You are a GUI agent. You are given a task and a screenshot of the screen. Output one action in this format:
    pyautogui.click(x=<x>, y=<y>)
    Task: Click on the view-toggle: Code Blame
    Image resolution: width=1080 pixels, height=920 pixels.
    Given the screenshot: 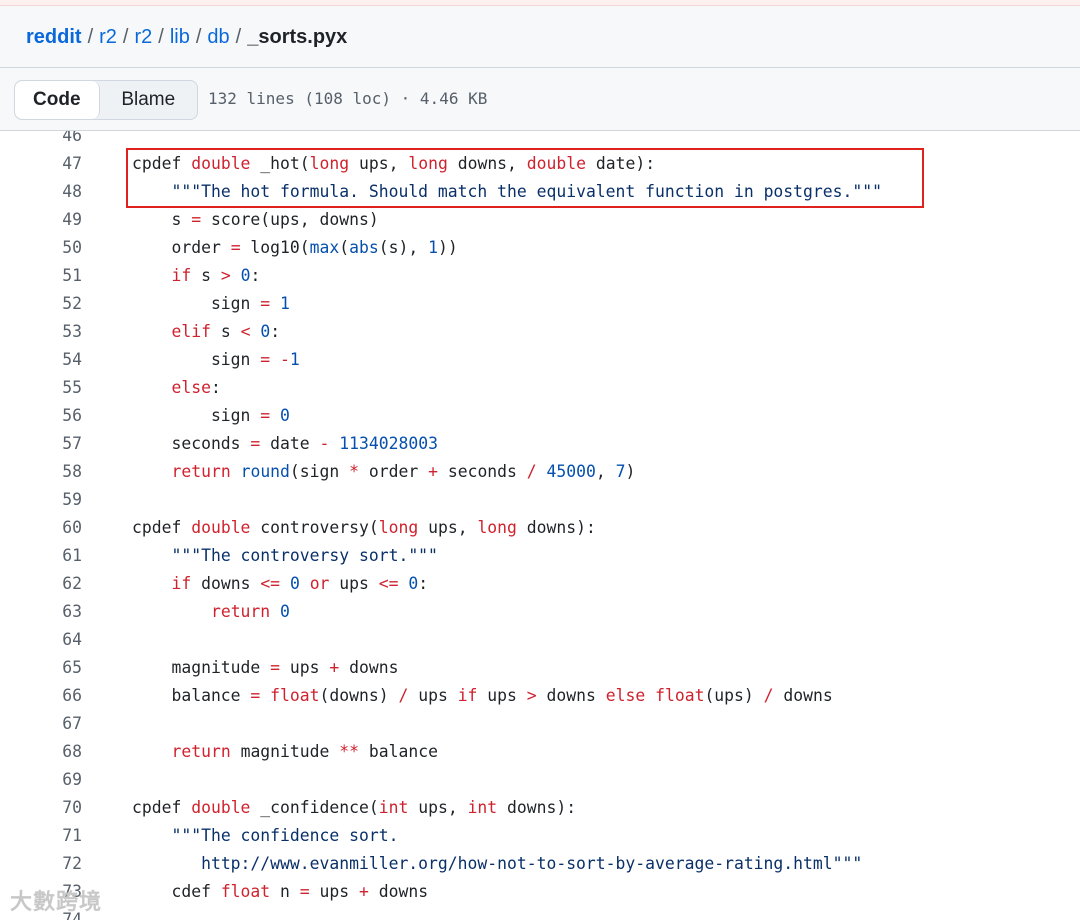 What is the action you would take?
    pyautogui.click(x=106, y=100)
    